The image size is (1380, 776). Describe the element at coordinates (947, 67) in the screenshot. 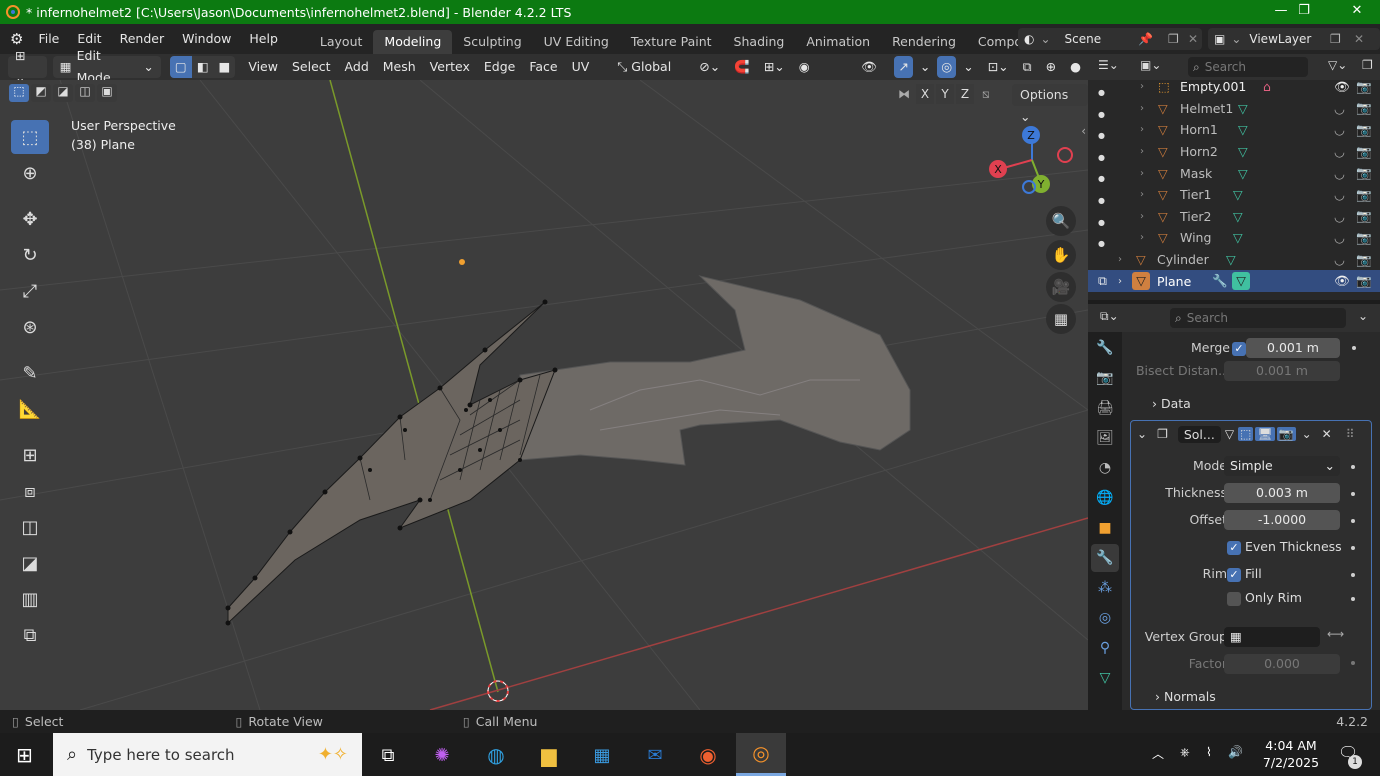

I see `overlays-toggle-icon: ◎` at that location.